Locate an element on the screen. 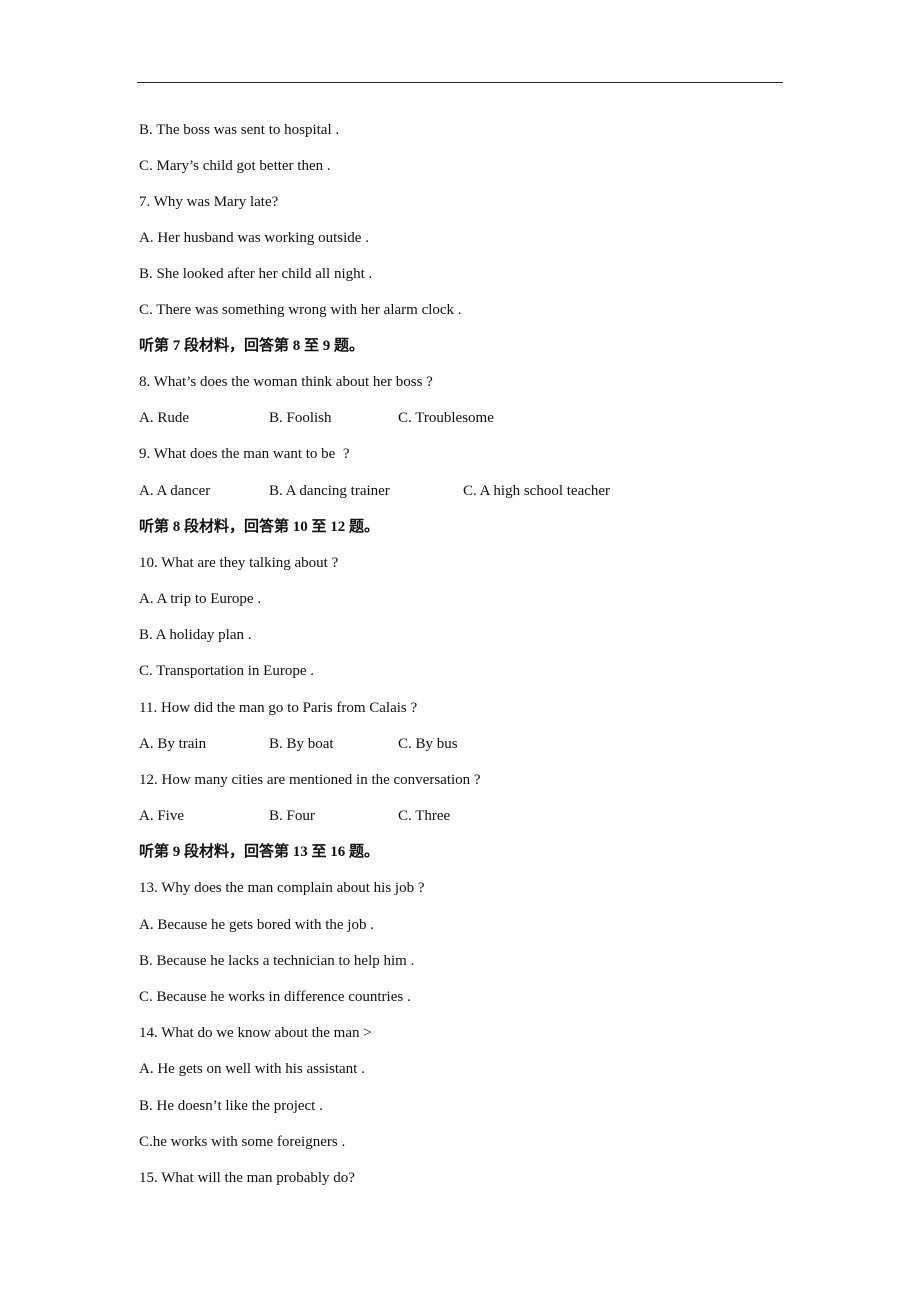  option-8a: A. Rude is located at coordinates (164, 418).